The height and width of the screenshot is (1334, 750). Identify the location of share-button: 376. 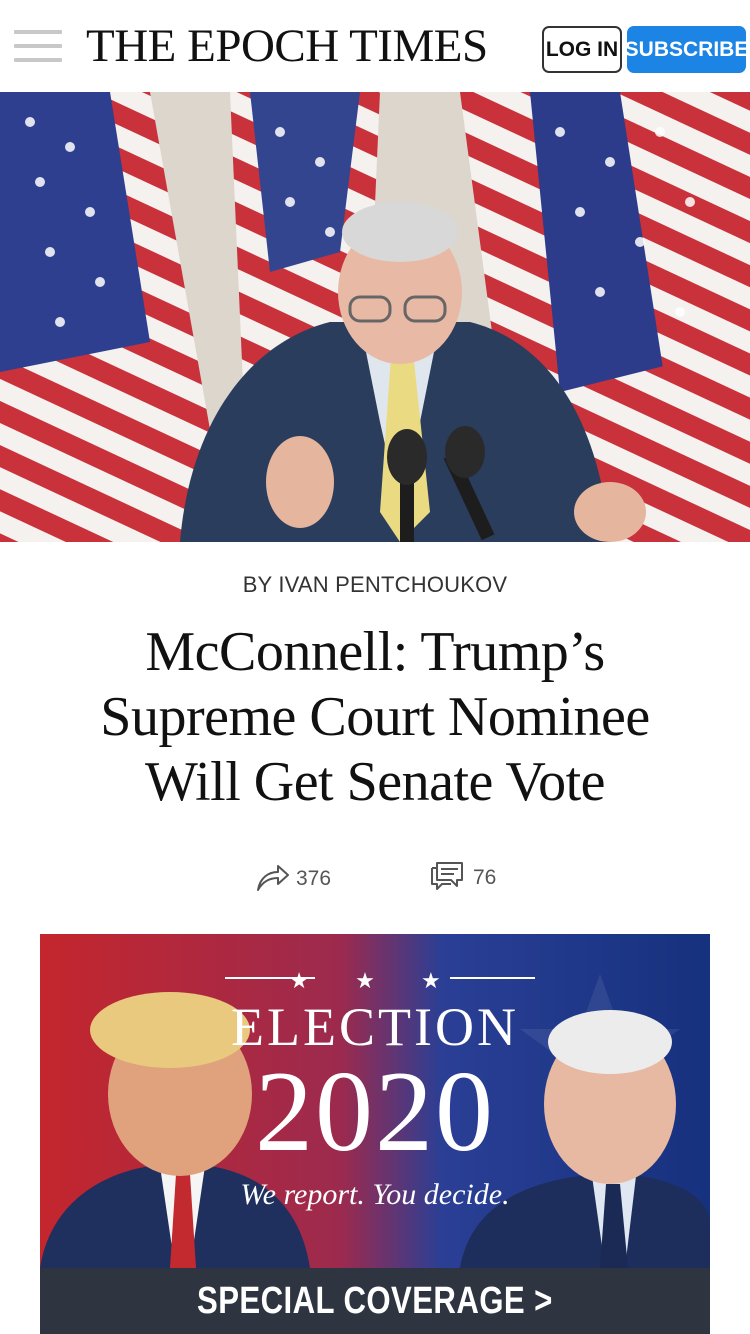
(292, 878).